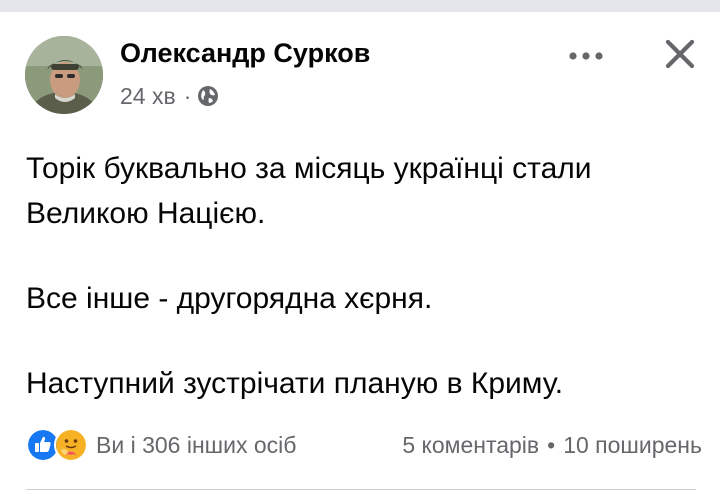 This screenshot has width=720, height=497. Describe the element at coordinates (295, 383) in the screenshot. I see `post-paragraph: Наступний зустрічати планую в Криму.` at that location.